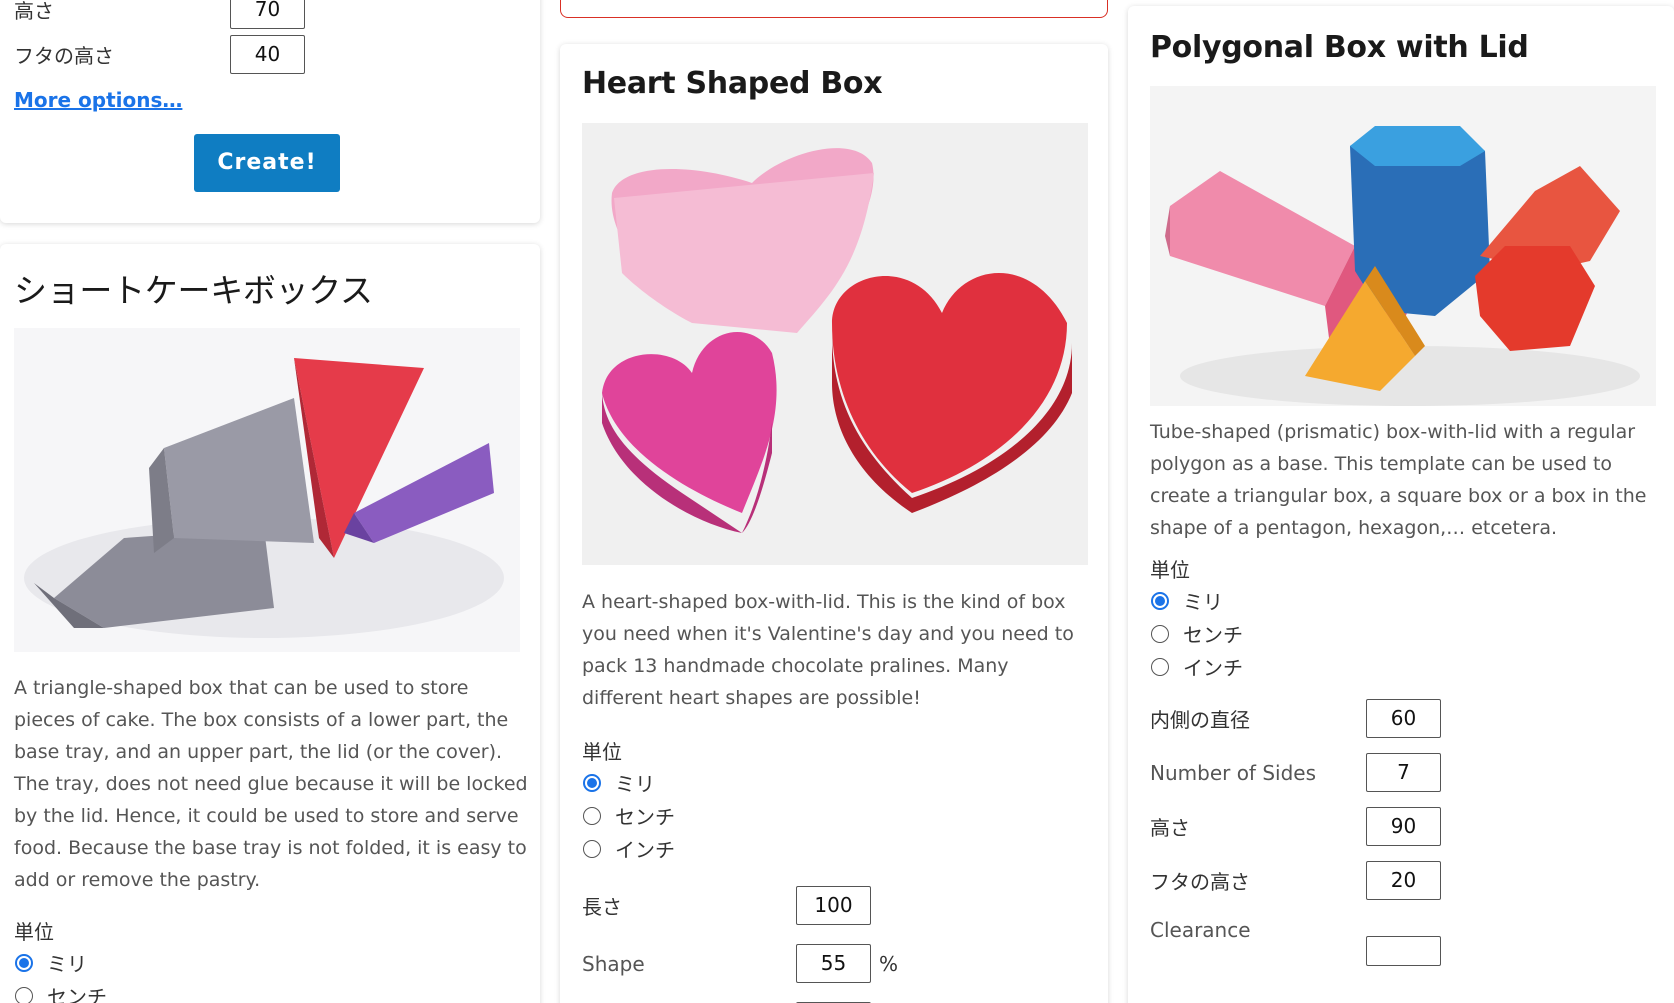  Describe the element at coordinates (1200, 930) in the screenshot. I see `clearance-label: Clearance` at that location.